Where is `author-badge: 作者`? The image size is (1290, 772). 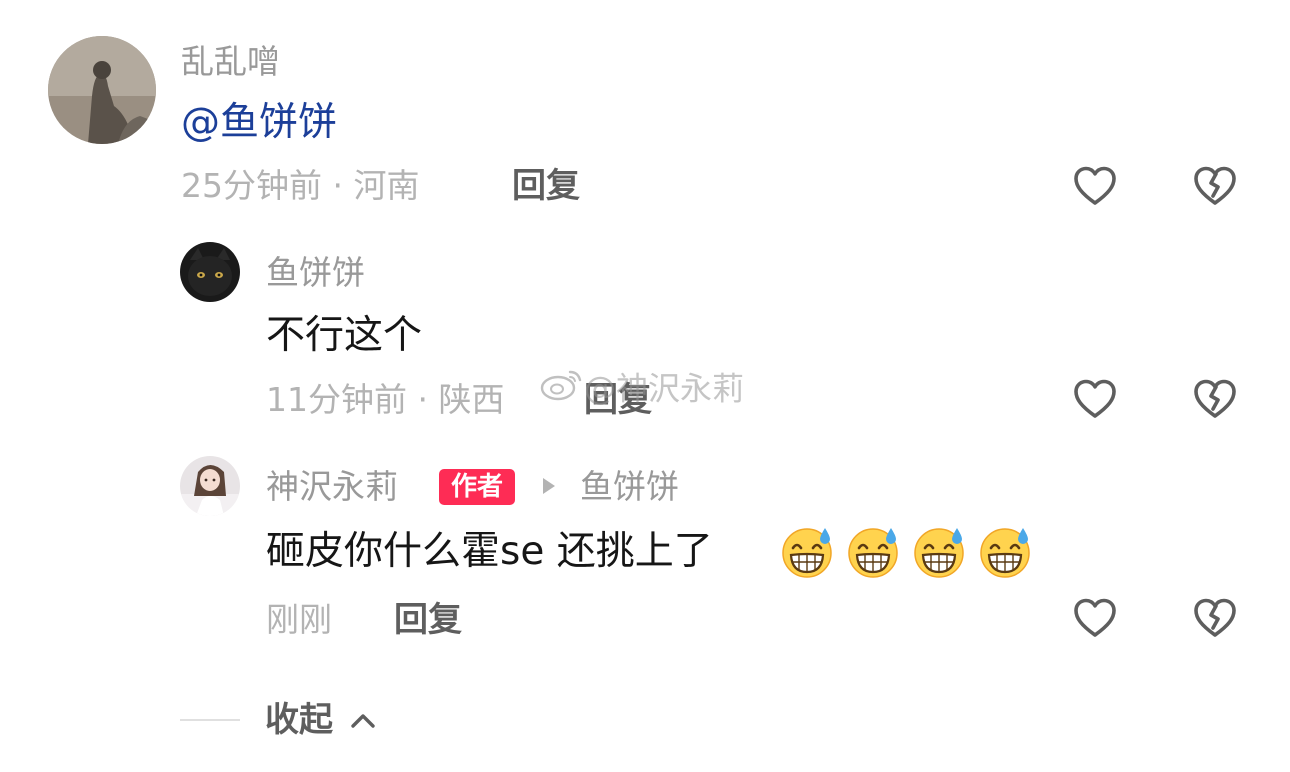
author-badge: 作者 is located at coordinates (477, 487).